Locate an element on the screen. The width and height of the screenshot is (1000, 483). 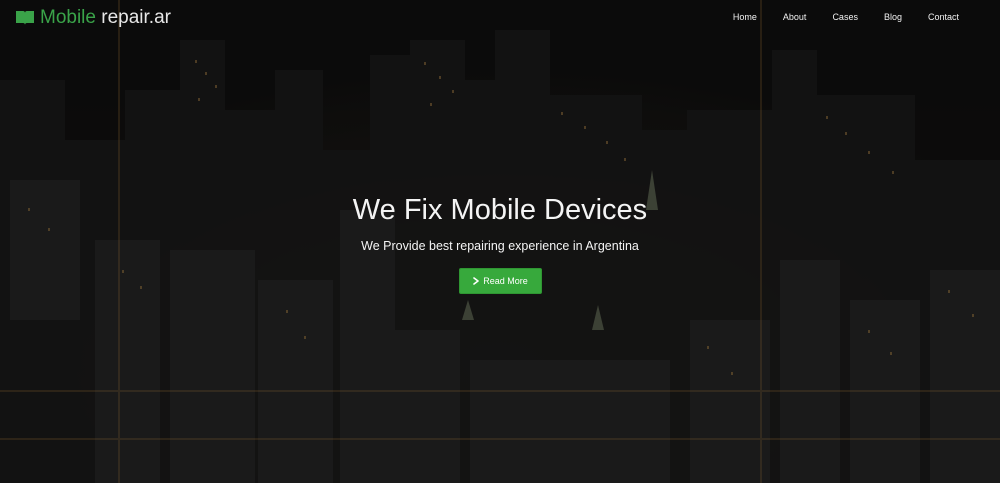
brand-name: Mobile repair.ar is located at coordinates (105, 18).